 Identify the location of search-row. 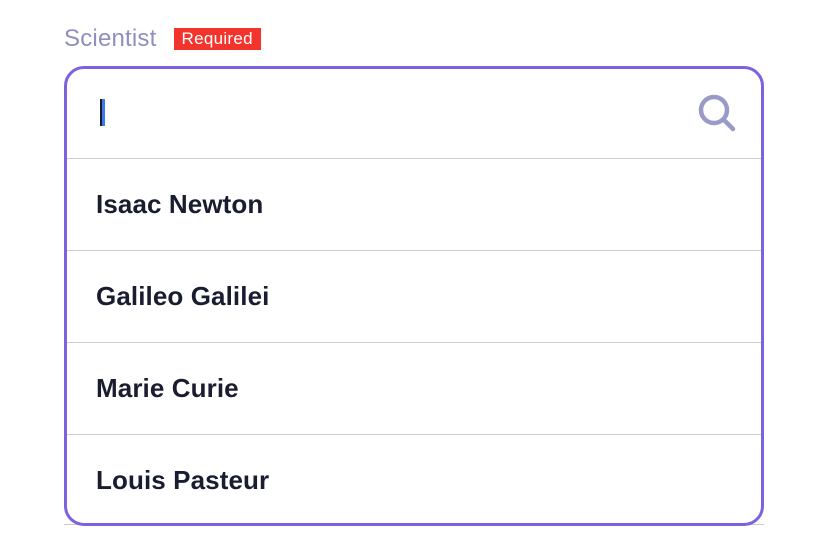
(414, 114).